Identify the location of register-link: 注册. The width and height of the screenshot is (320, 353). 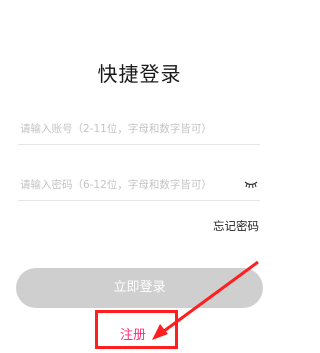
(133, 333).